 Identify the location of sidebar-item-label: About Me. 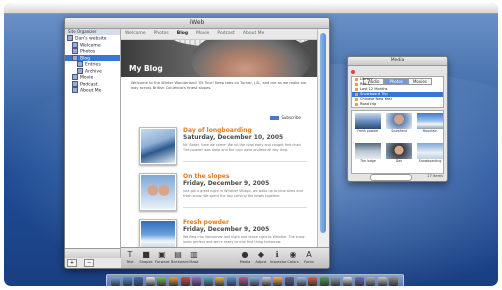
(91, 91).